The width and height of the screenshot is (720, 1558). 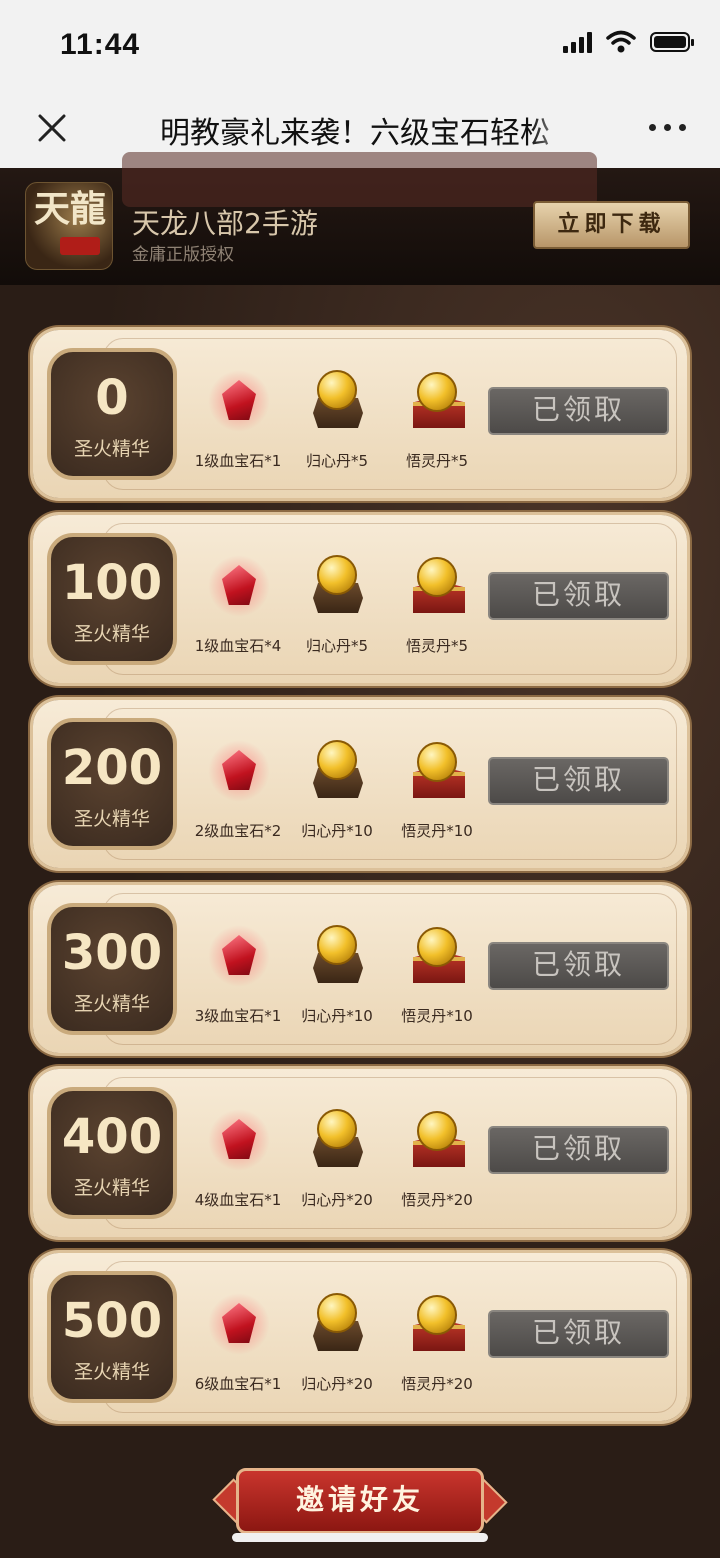 I want to click on status-bar: 11:44, so click(x=360, y=45).